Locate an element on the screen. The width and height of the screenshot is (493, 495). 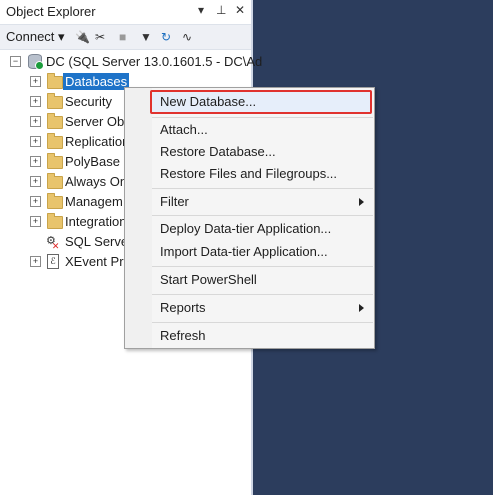
connect-plug-icon: 🔌 is located at coordinates (82, 37).